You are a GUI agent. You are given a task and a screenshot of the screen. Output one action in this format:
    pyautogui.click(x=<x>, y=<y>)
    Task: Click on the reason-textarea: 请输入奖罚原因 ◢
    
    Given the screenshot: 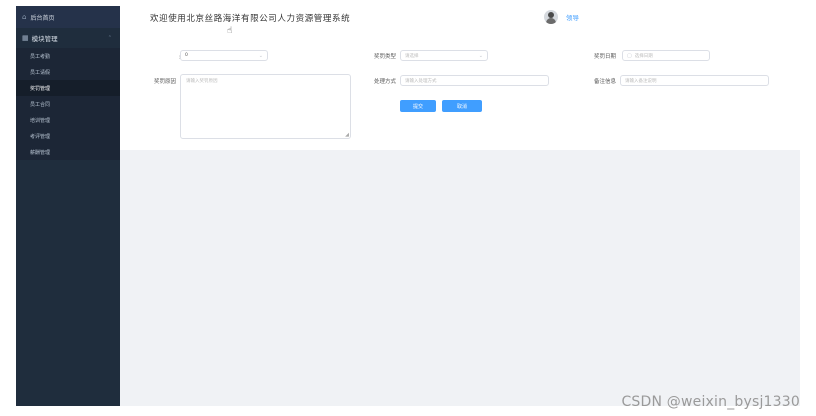 What is the action you would take?
    pyautogui.click(x=265, y=106)
    